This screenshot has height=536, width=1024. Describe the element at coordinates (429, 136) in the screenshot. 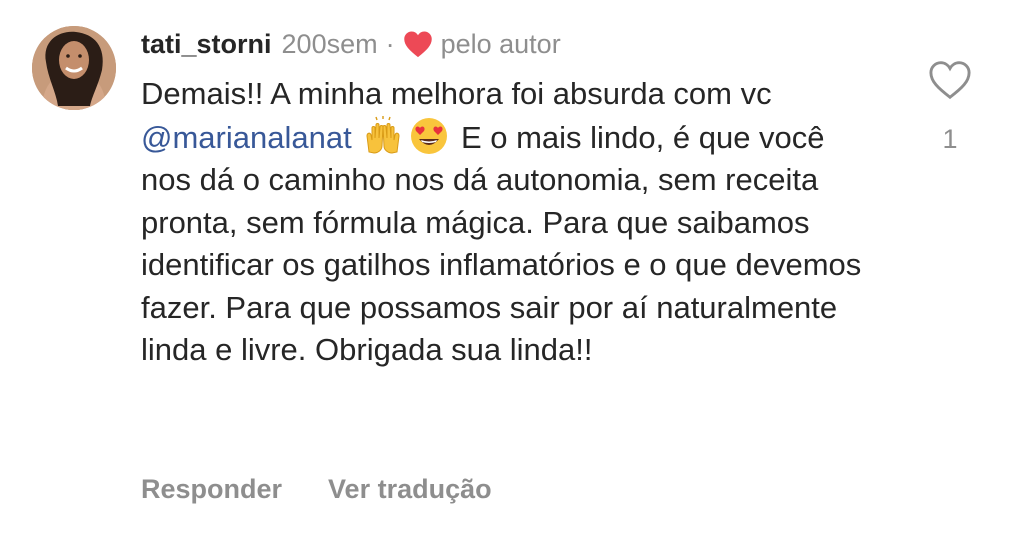

I see `heart-eyes-emoji-icon` at that location.